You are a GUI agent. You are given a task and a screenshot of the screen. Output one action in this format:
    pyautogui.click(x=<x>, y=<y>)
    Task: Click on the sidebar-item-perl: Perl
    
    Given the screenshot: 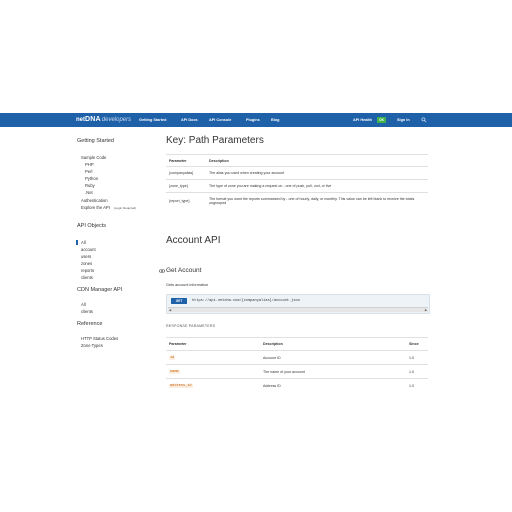 What is the action you would take?
    pyautogui.click(x=88, y=171)
    